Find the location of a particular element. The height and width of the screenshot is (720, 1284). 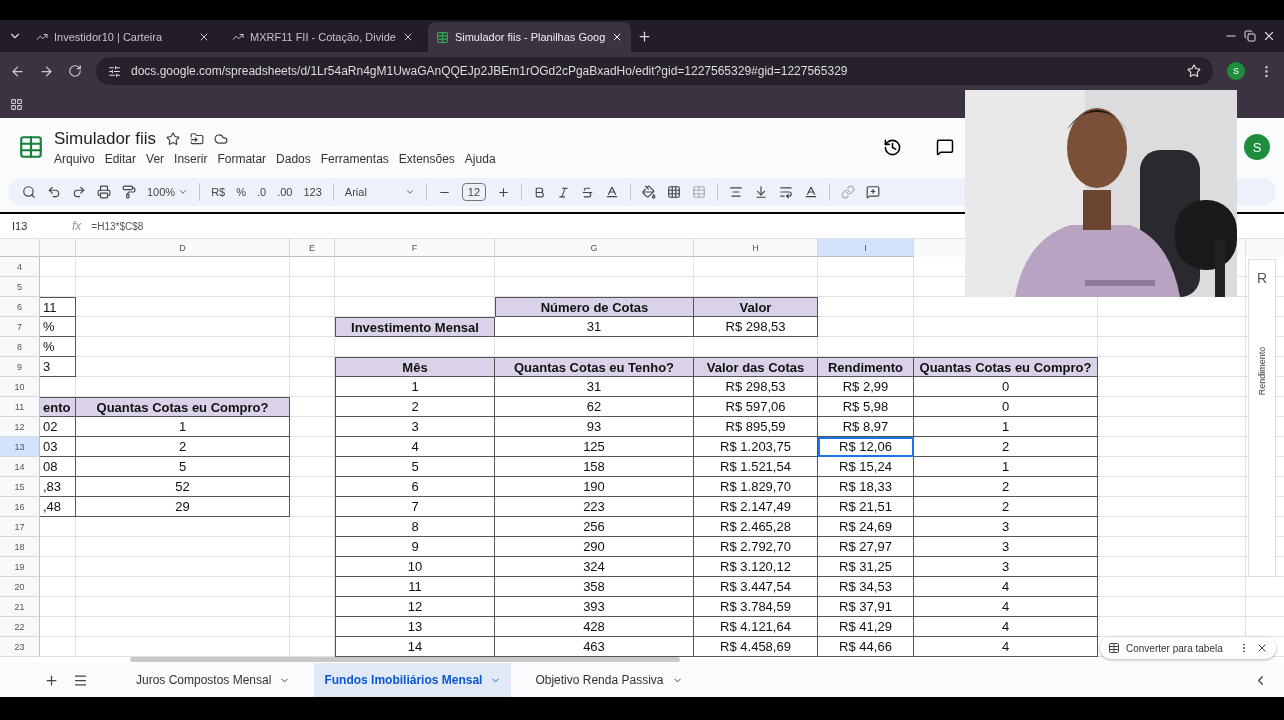

sheet-tab: Objetivo Renda Passiva is located at coordinates (609, 680).